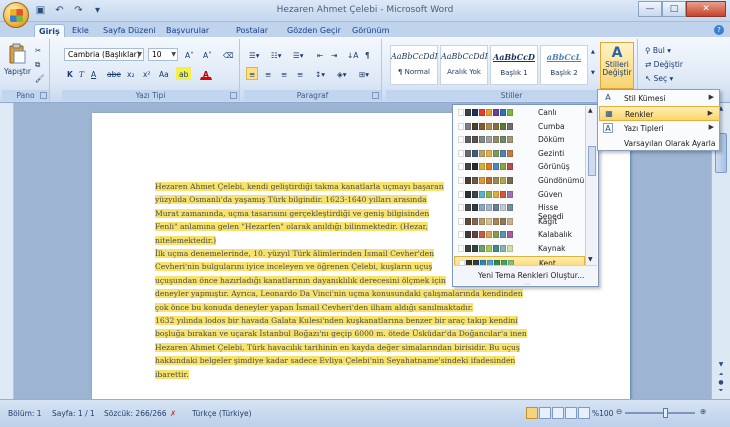  Describe the element at coordinates (284, 73) in the screenshot. I see `align-right-icon: ≡` at that location.